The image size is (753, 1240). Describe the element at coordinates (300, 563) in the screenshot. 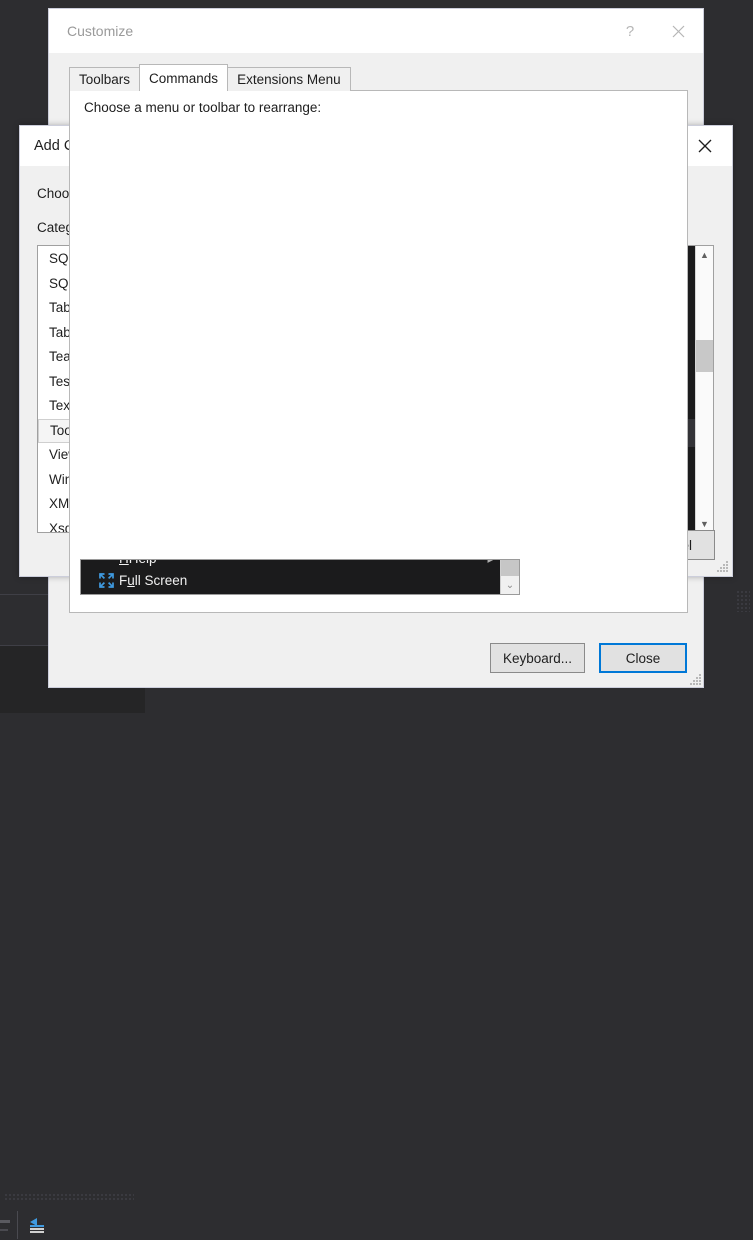

I see `menu-preview-item-help: HHelp ▸` at that location.